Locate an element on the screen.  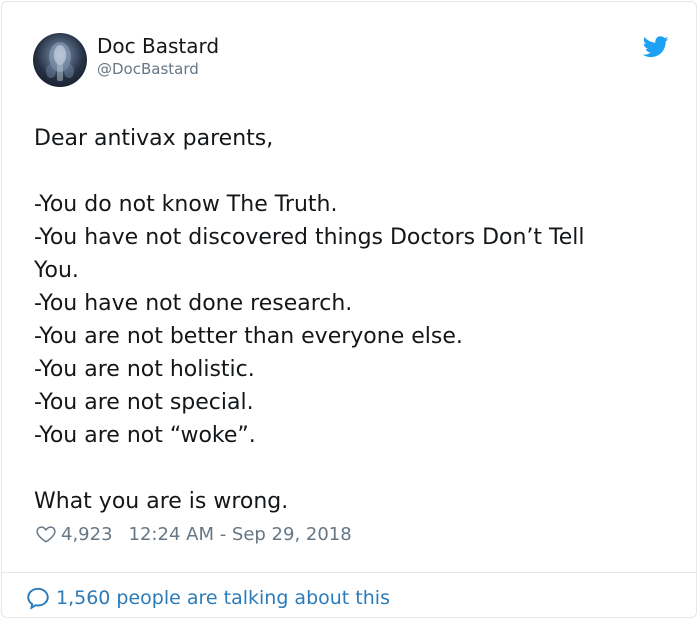
tweet-line: -You are not special. is located at coordinates (144, 402).